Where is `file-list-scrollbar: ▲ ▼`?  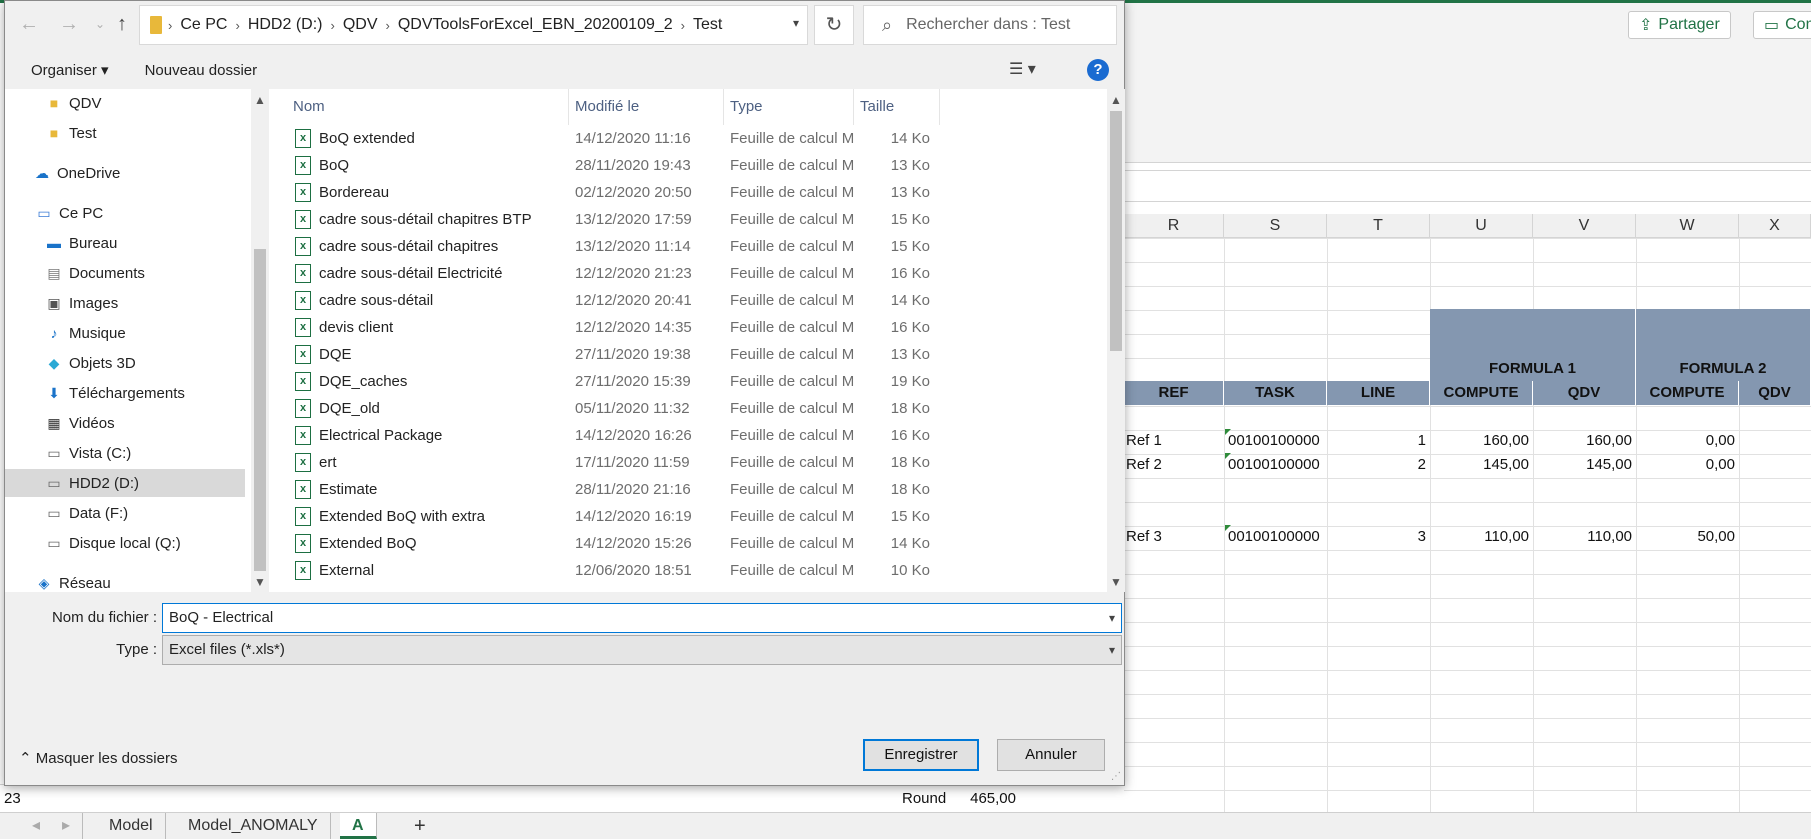 file-list-scrollbar: ▲ ▼ is located at coordinates (1116, 340).